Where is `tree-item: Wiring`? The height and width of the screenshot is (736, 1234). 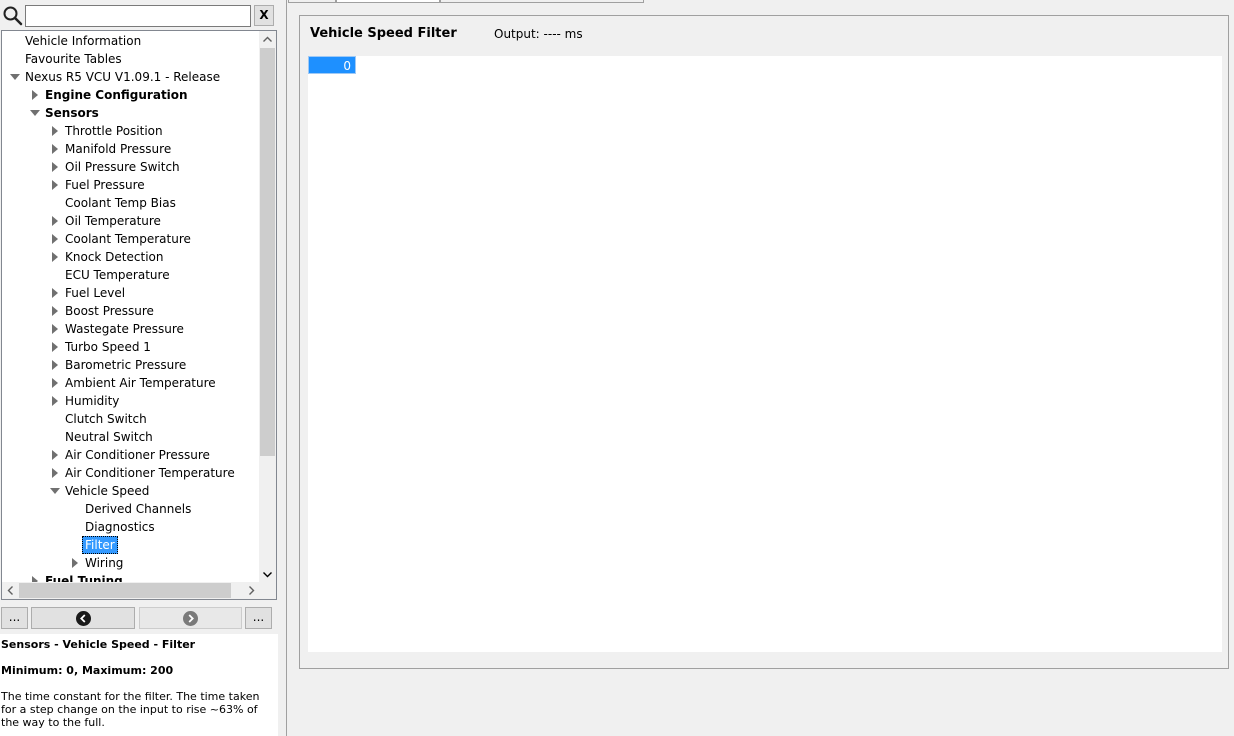
tree-item: Wiring is located at coordinates (131, 563).